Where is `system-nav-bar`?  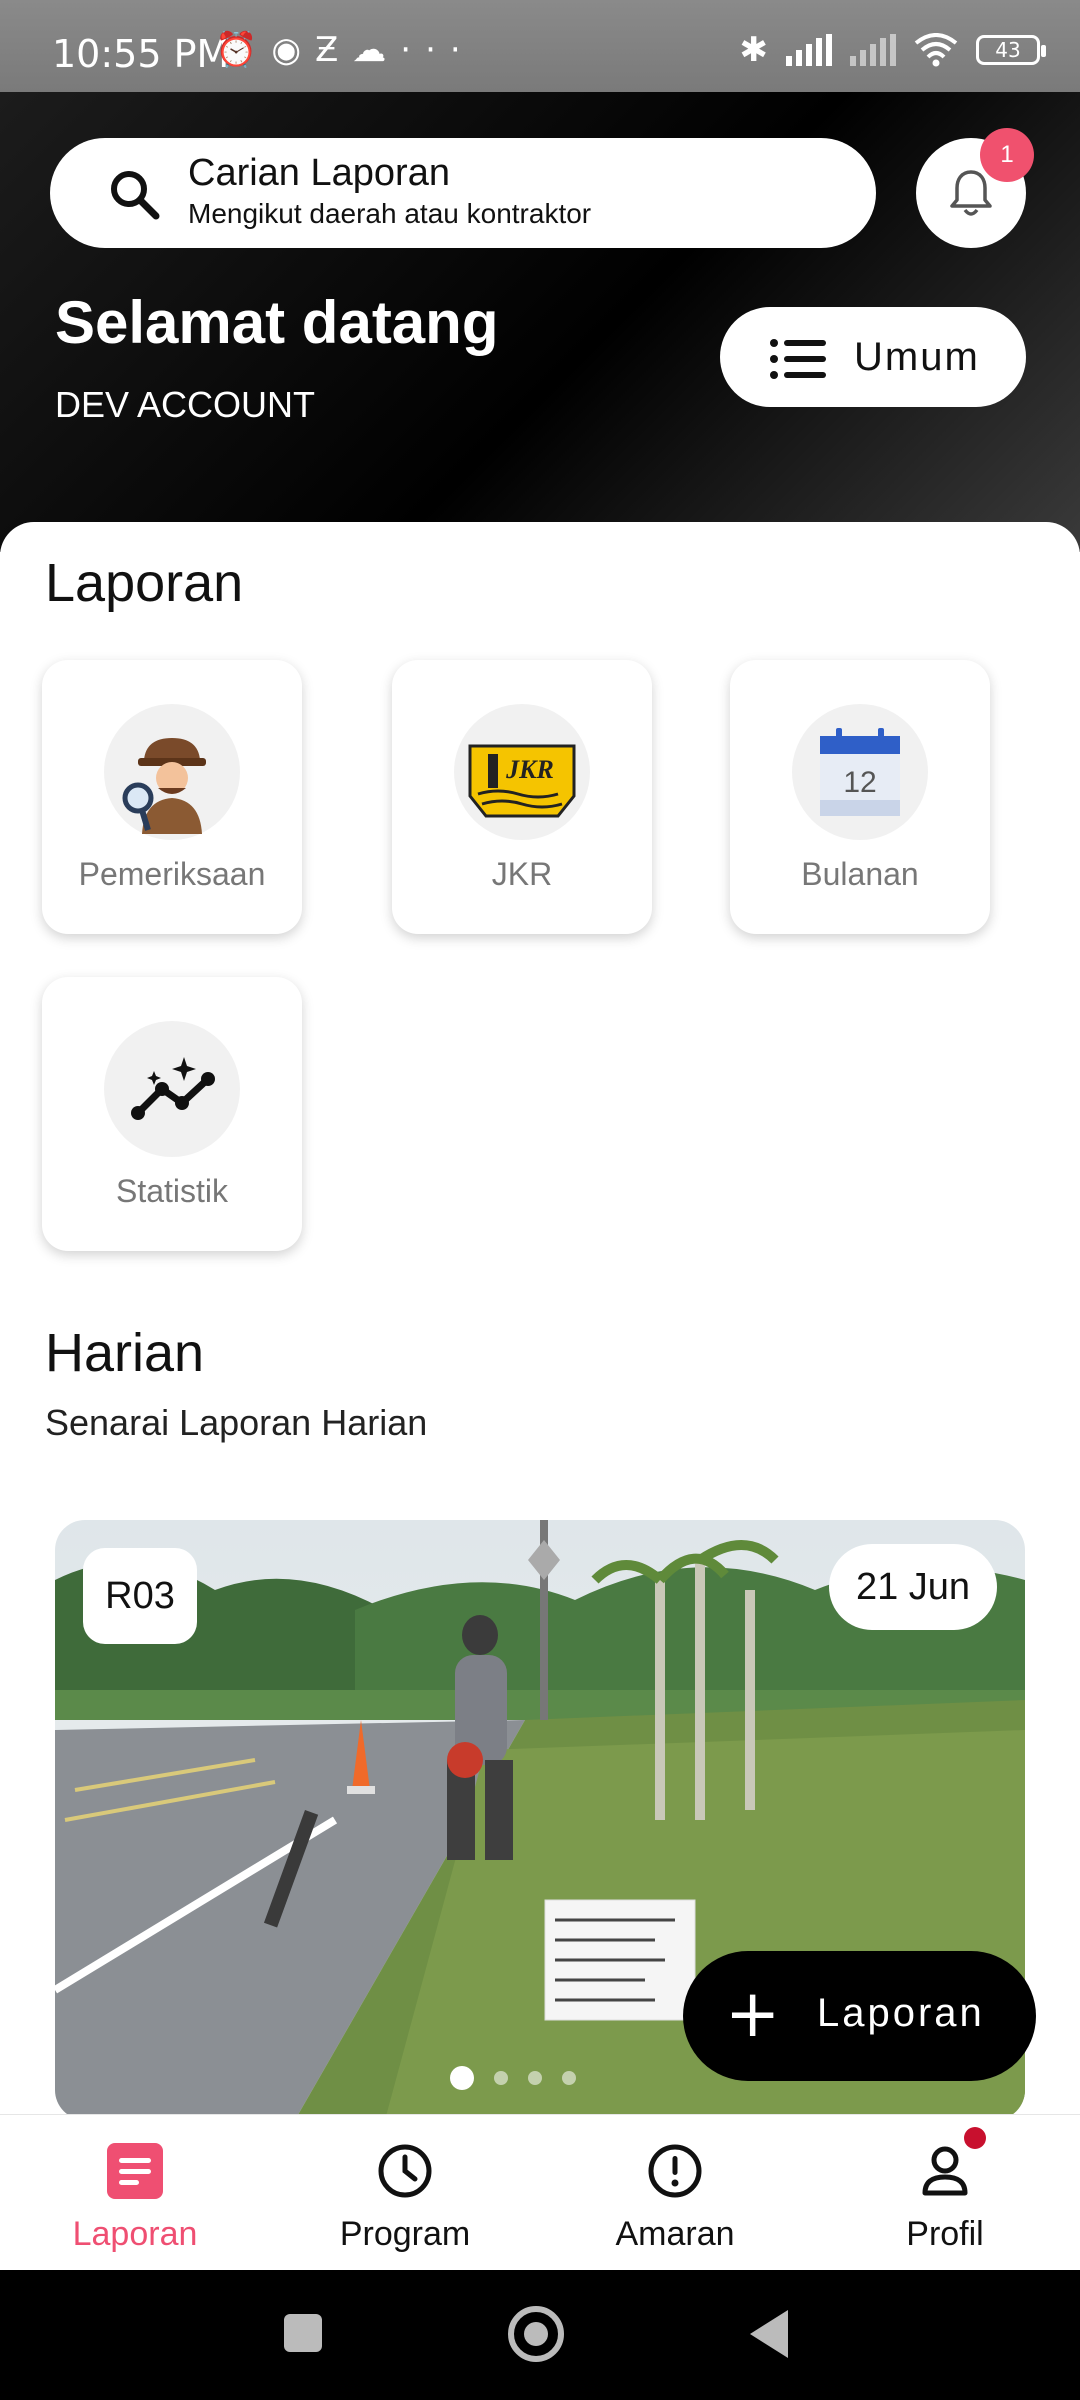
system-nav-bar is located at coordinates (540, 2335).